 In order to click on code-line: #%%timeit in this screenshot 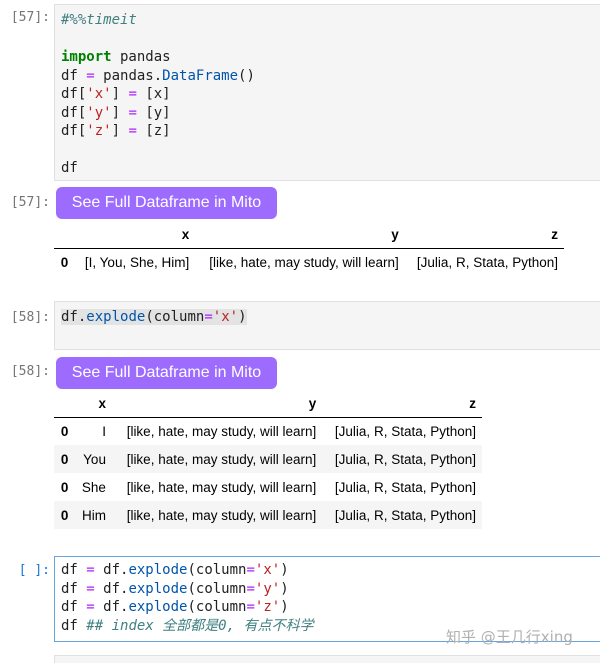, I will do `click(99, 20)`.